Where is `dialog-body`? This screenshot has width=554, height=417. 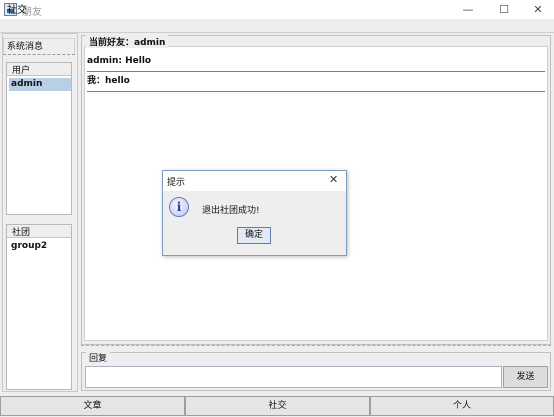 dialog-body is located at coordinates (254, 223).